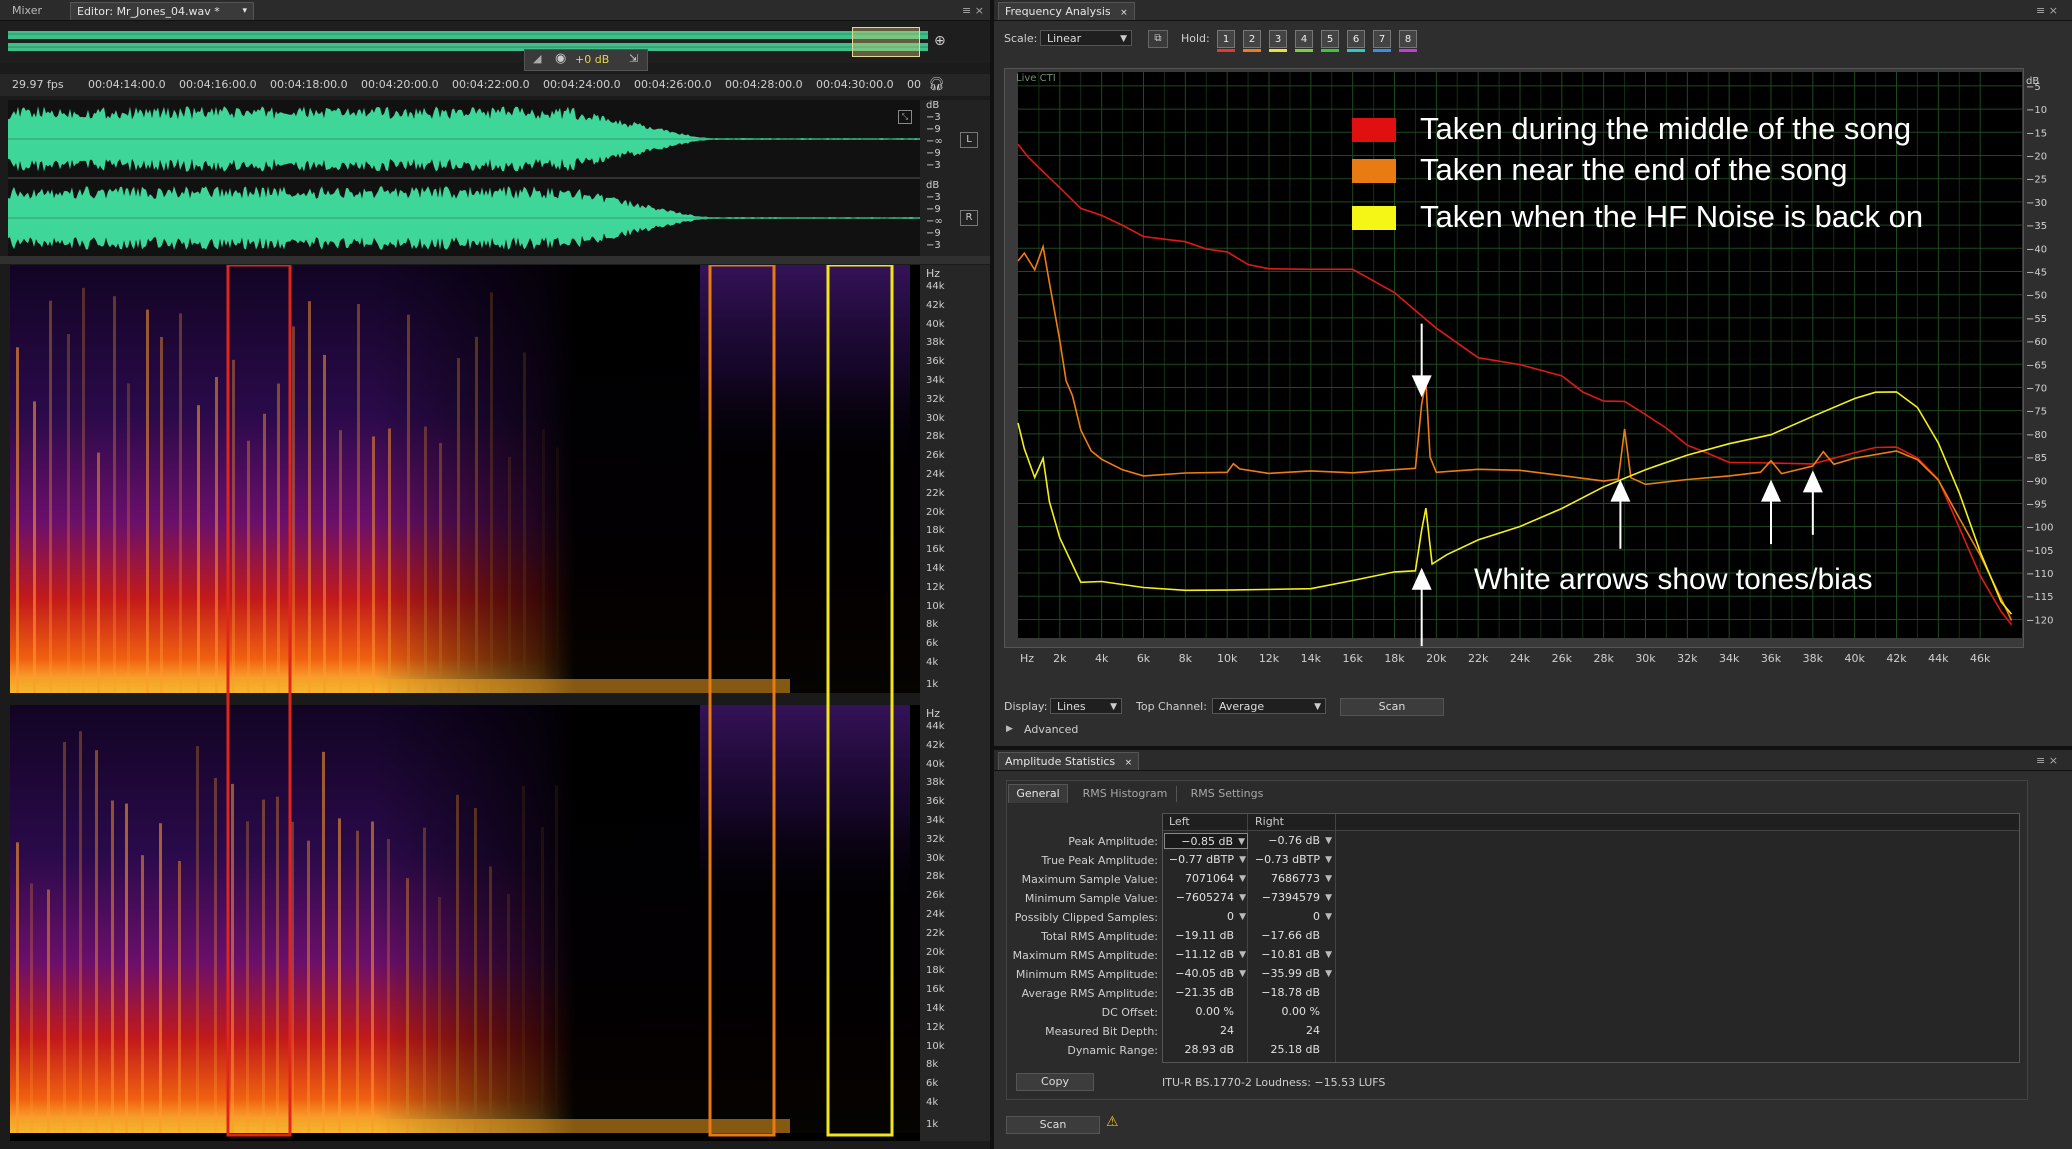 The width and height of the screenshot is (2072, 1149). What do you see at coordinates (1292, 898) in the screenshot?
I see `stat-value-right: −7394579 ▼` at bounding box center [1292, 898].